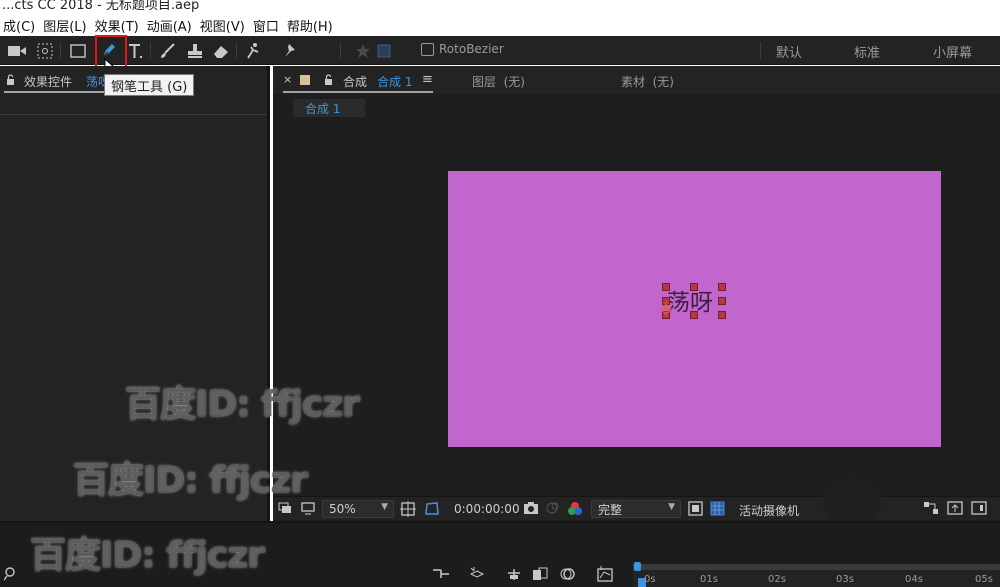  Describe the element at coordinates (358, 509) in the screenshot. I see `zoom-dropdown: 50% ▼` at that location.